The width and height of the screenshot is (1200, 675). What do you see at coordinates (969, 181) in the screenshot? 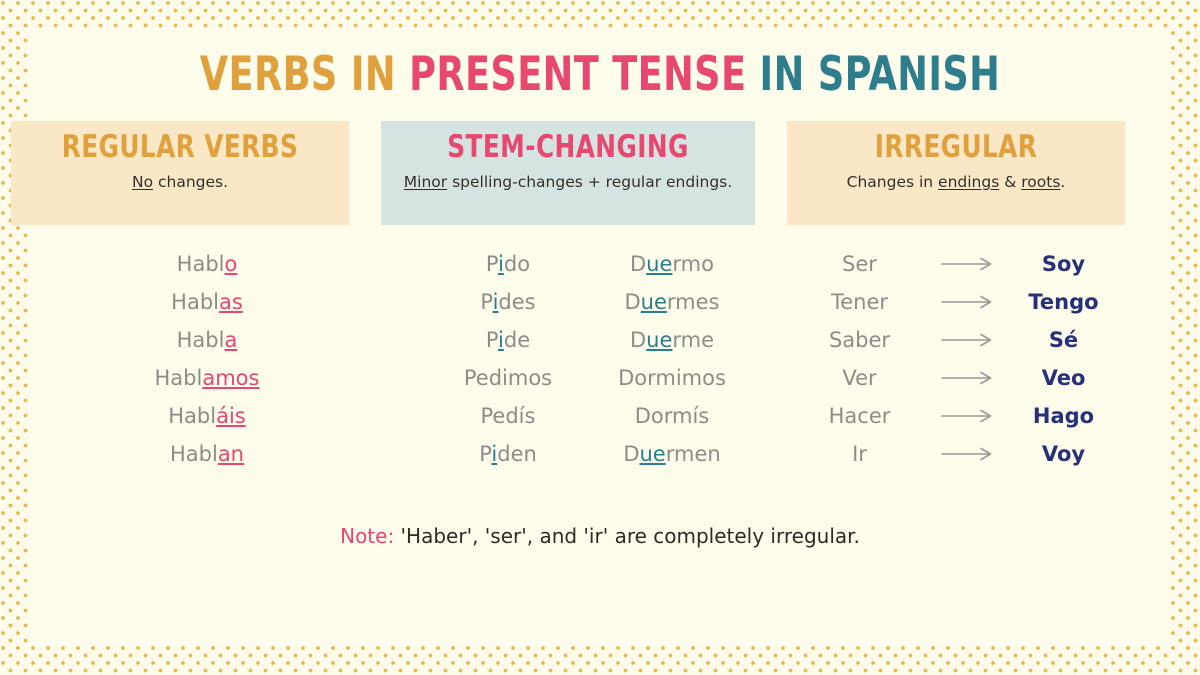
I see `category-subtitle-irregular-endings: endings` at bounding box center [969, 181].